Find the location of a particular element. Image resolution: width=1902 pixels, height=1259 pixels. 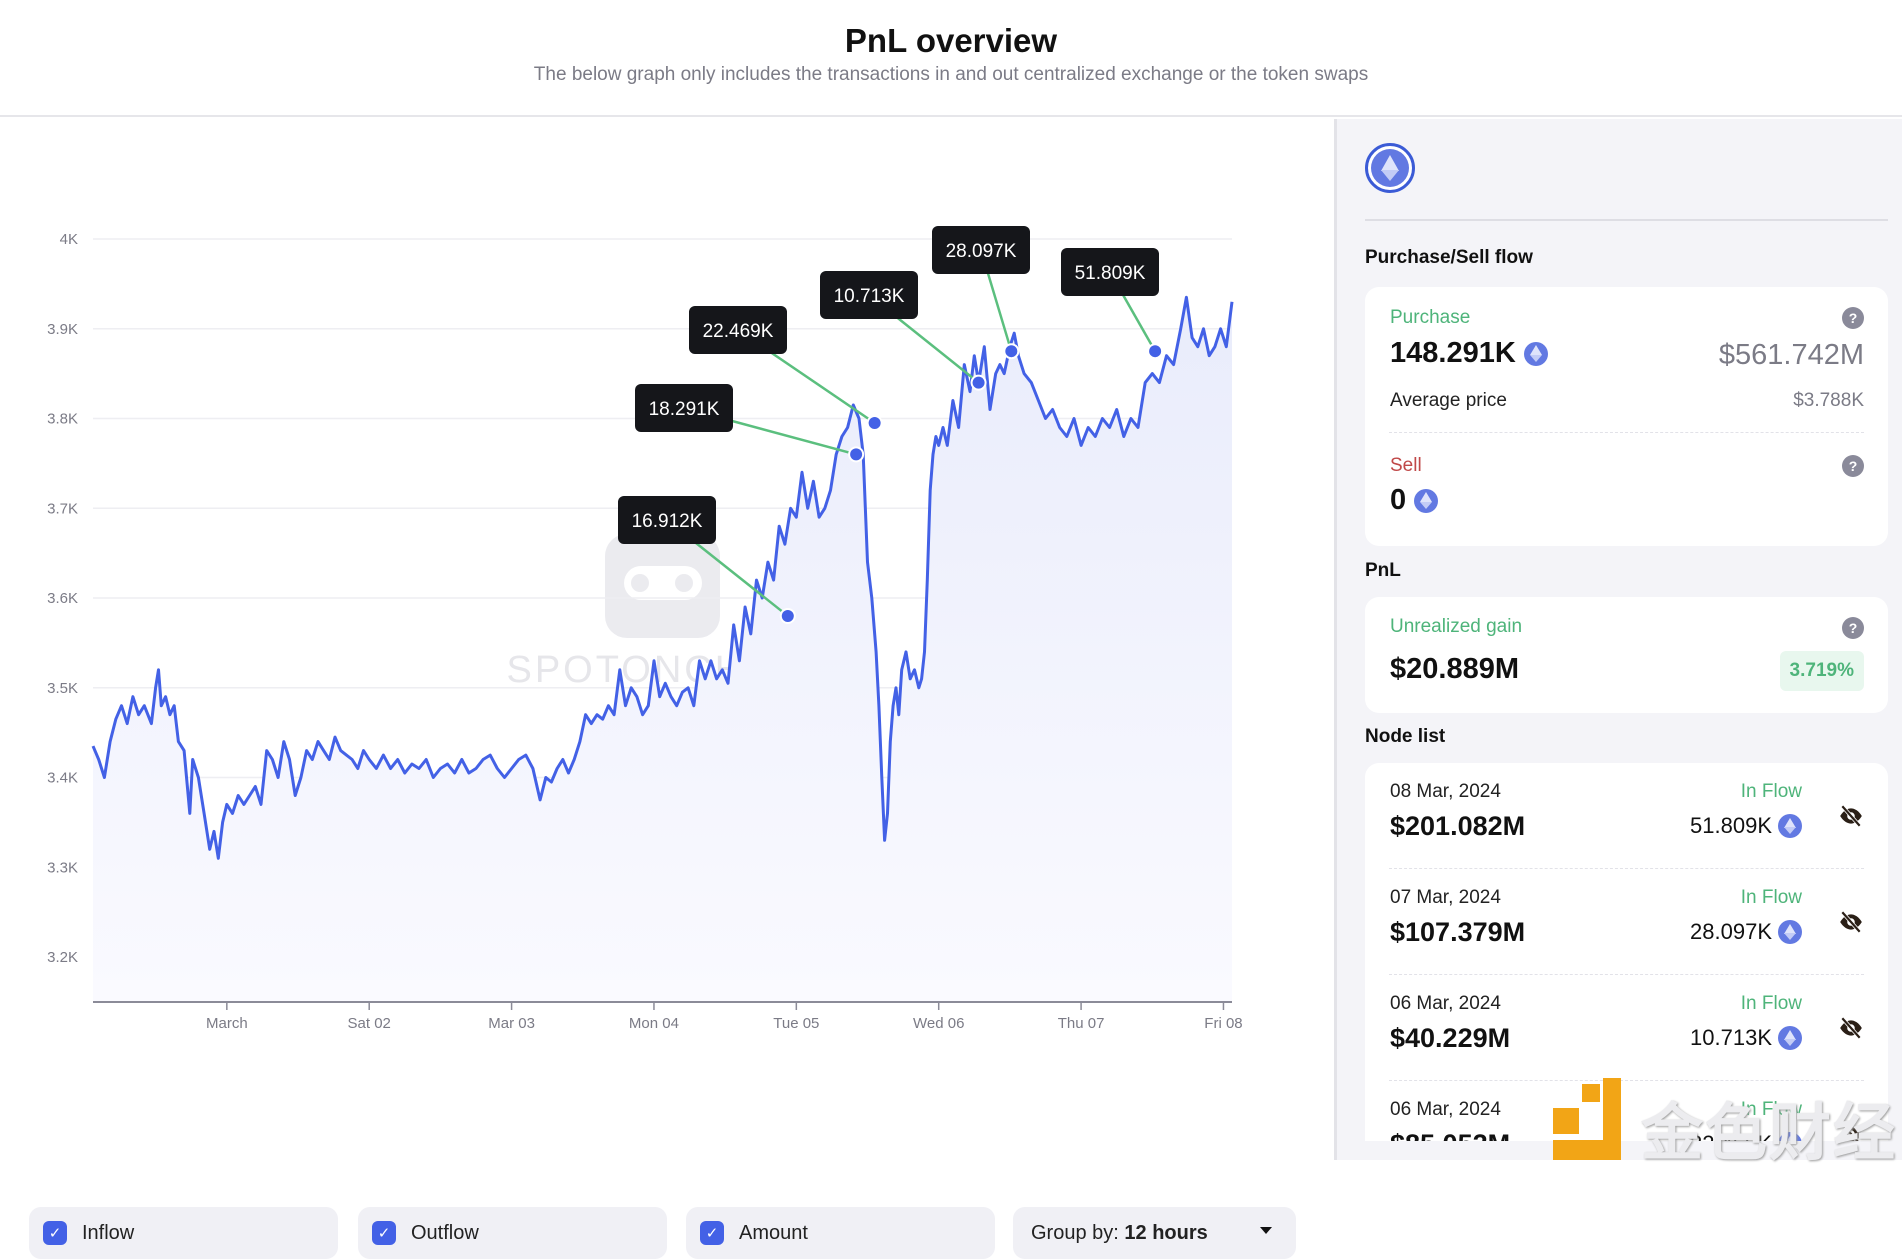

node-amount: 28.097K is located at coordinates (1746, 932).